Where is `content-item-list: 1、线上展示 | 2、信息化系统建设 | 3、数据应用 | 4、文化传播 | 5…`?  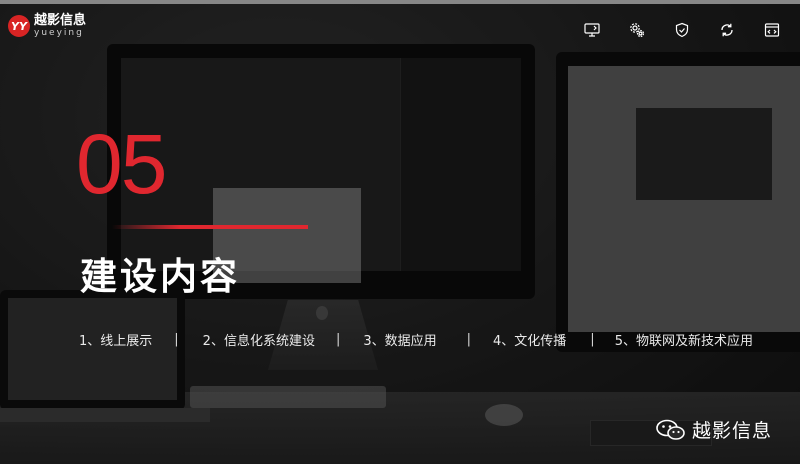
content-item-list: 1、线上展示 | 2、信息化系统建设 | 3、数据应用 | 4、文化传播 | 5… is located at coordinates (416, 339).